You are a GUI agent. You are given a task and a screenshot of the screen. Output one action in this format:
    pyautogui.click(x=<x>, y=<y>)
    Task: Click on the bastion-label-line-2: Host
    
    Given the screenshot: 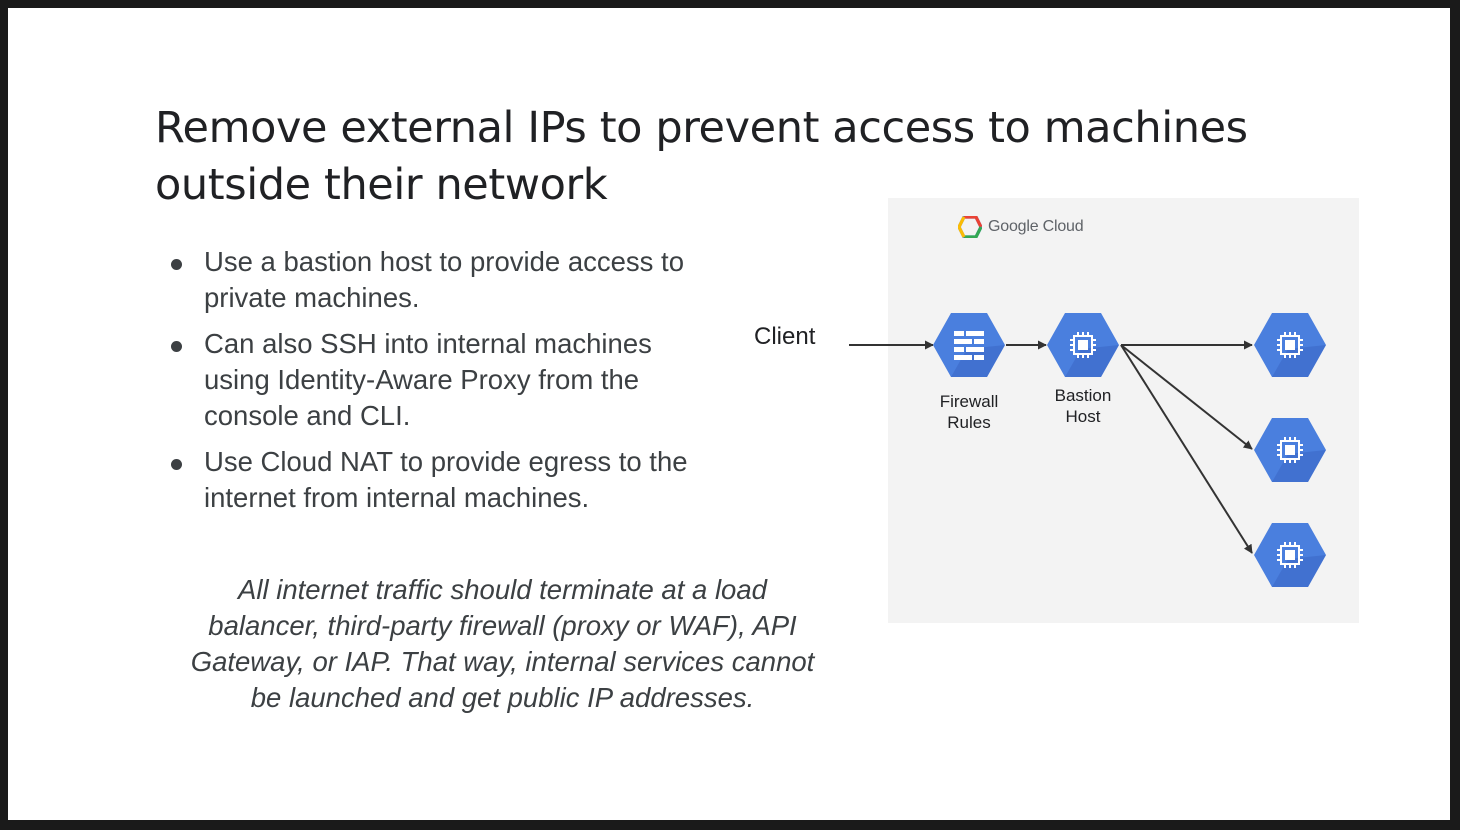 What is the action you would take?
    pyautogui.click(x=1083, y=416)
    